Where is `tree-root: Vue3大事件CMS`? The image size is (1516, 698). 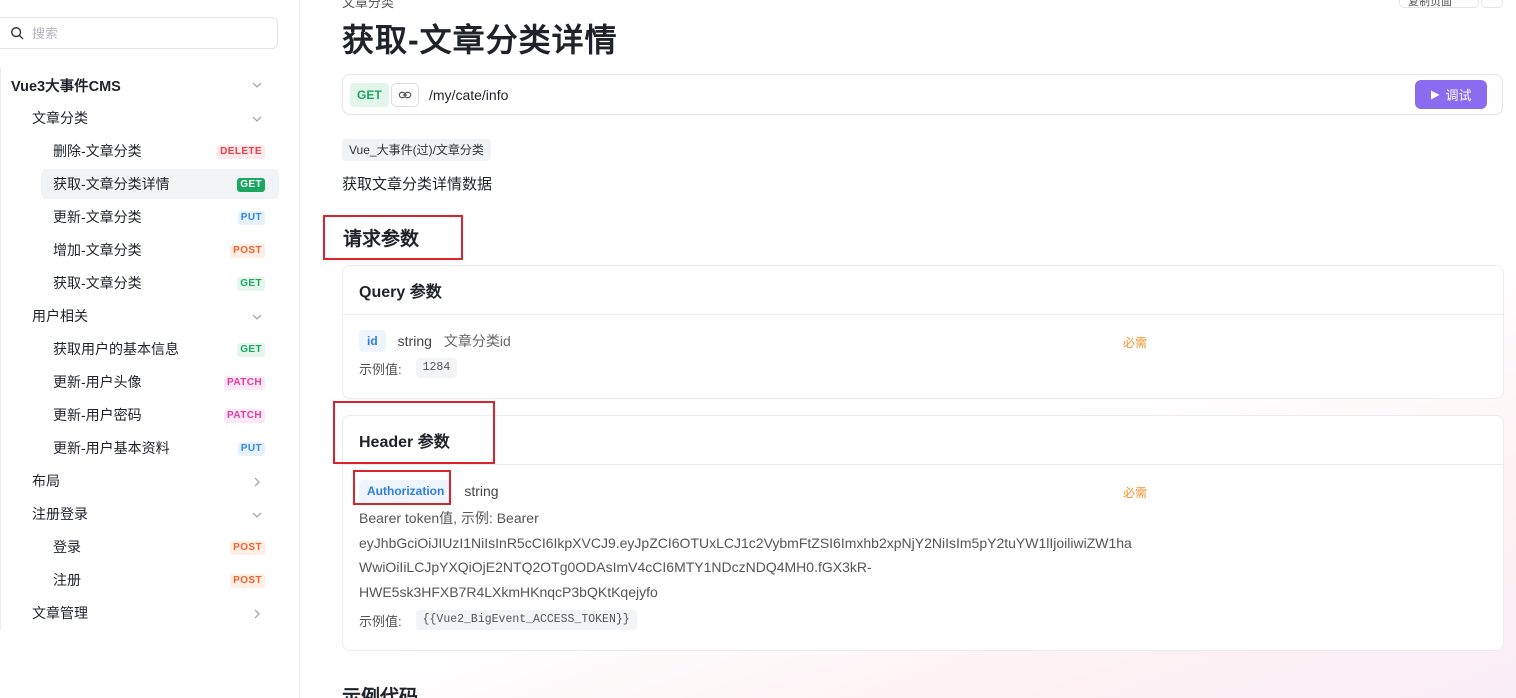 tree-root: Vue3大事件CMS is located at coordinates (145, 85).